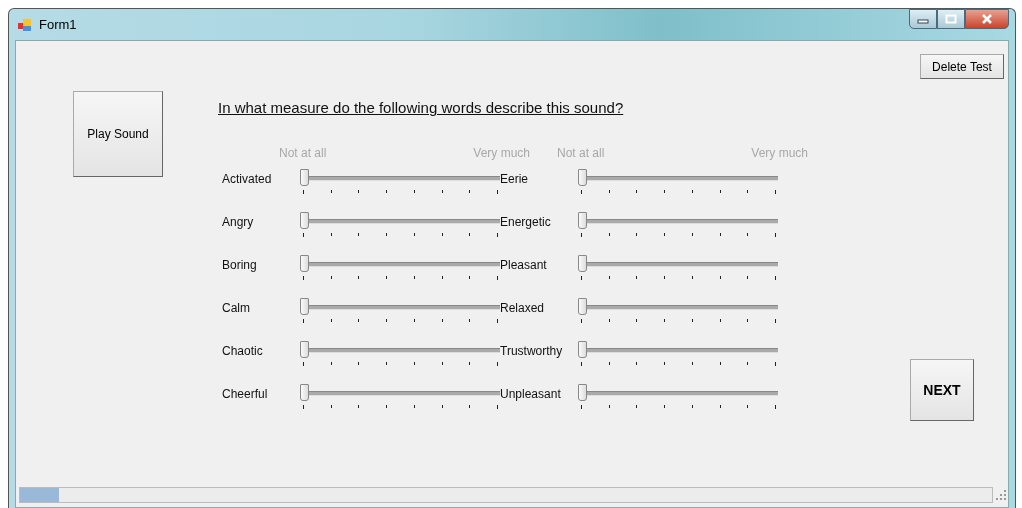 The height and width of the screenshot is (508, 1022). What do you see at coordinates (524, 265) in the screenshot?
I see `word-label: Pleasant` at bounding box center [524, 265].